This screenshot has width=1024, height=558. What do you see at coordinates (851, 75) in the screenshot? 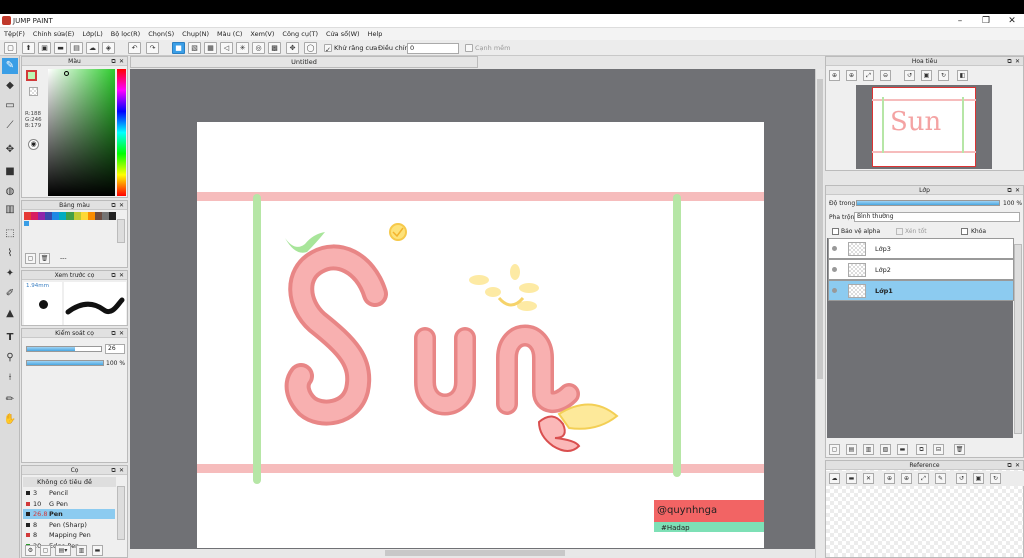
I see `zoom-plus-icon: ⊕` at bounding box center [851, 75].